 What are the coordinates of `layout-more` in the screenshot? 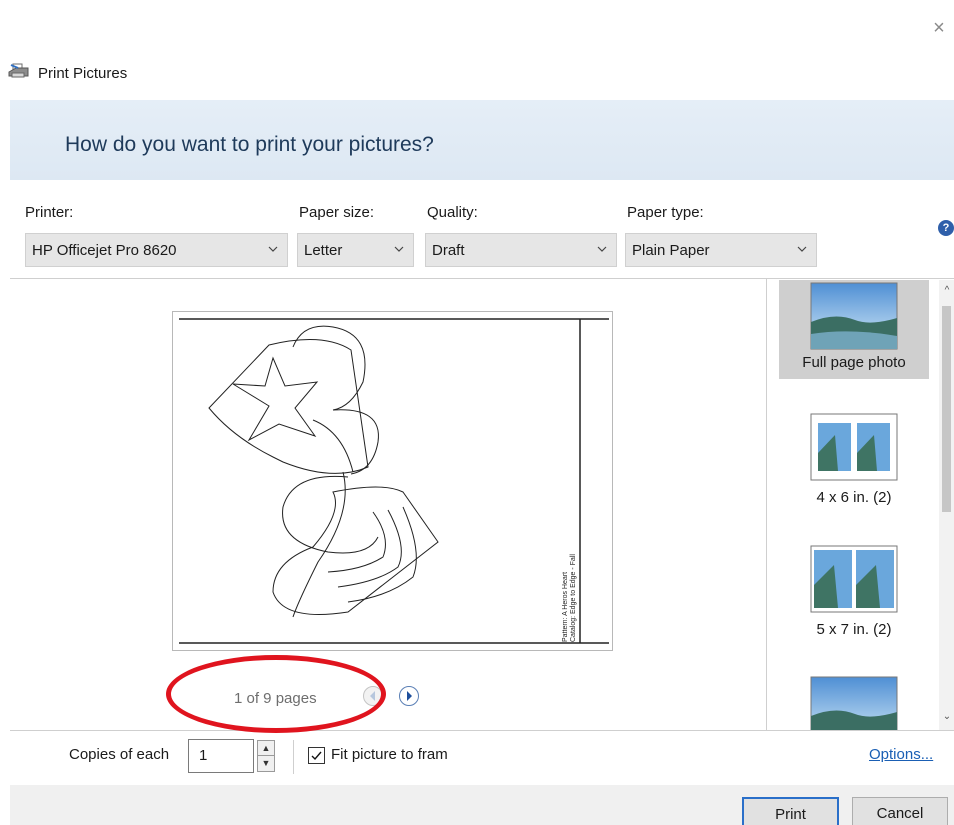 It's located at (854, 703).